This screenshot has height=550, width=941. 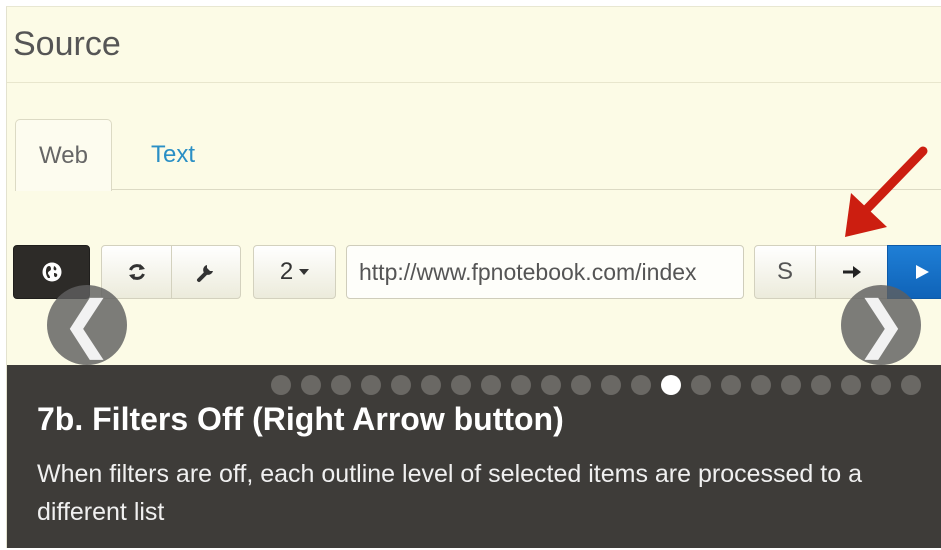 What do you see at coordinates (136, 272) in the screenshot?
I see `refresh-icon` at bounding box center [136, 272].